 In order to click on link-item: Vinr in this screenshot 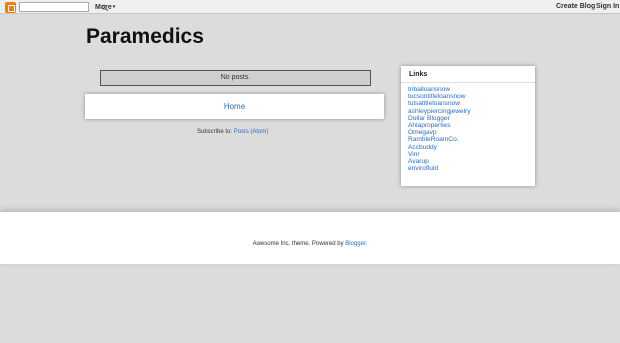, I will do `click(439, 154)`.